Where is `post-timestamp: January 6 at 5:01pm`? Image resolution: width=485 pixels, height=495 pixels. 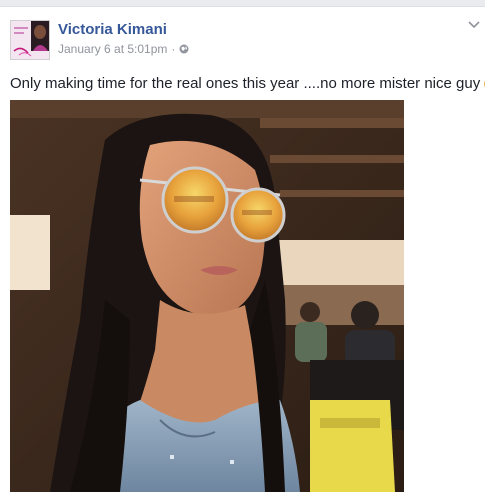
post-timestamp: January 6 at 5:01pm is located at coordinates (112, 49).